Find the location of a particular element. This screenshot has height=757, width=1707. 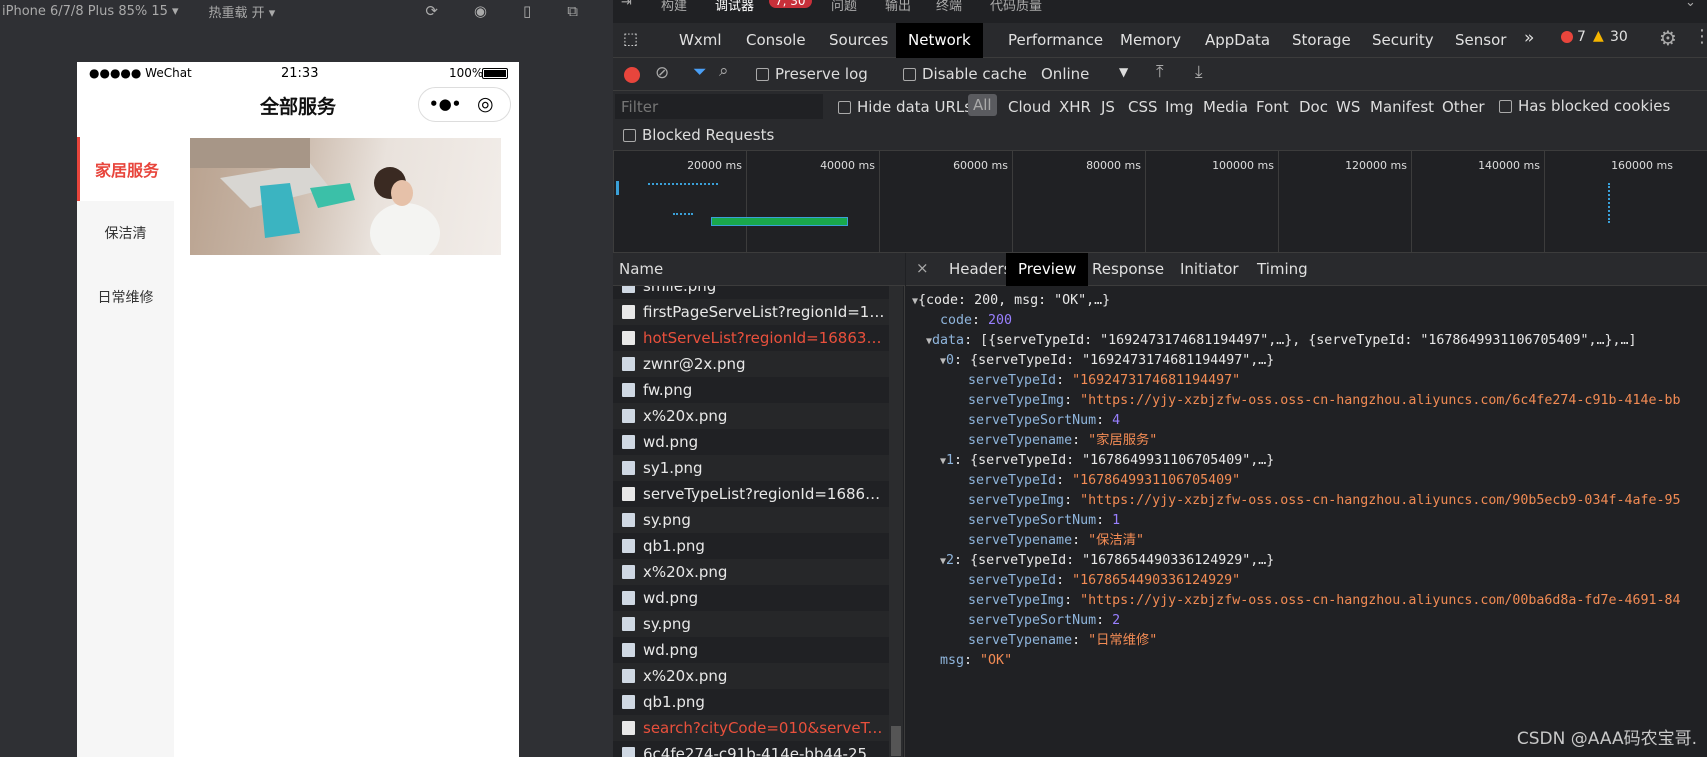

tab-build: 构建 is located at coordinates (674, 7).